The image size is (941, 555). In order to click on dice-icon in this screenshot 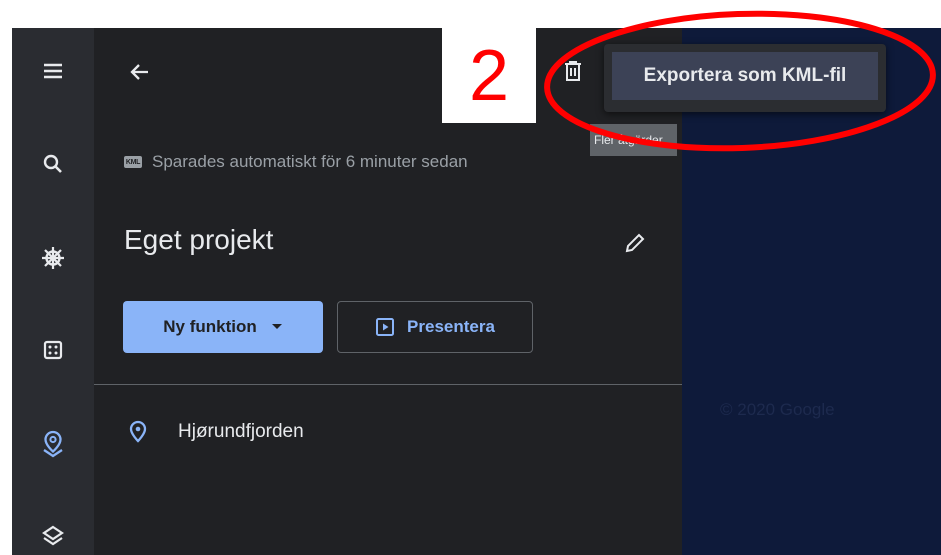, I will do `click(53, 350)`.